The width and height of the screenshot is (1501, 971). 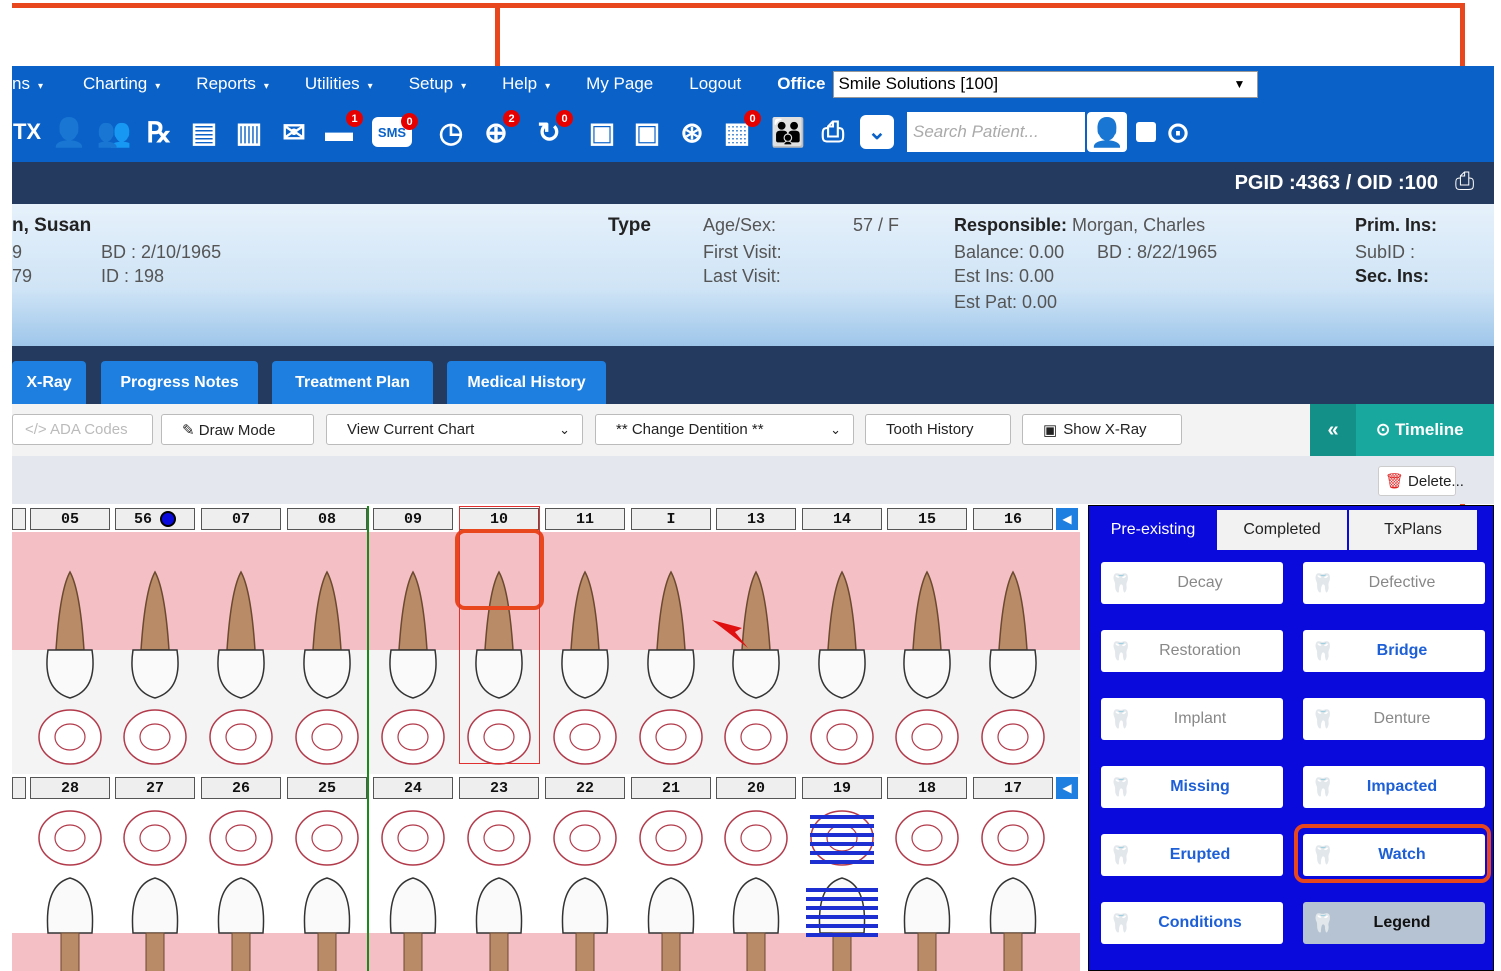 I want to click on chevron-down-icon: ▼, so click(x=1239, y=83).